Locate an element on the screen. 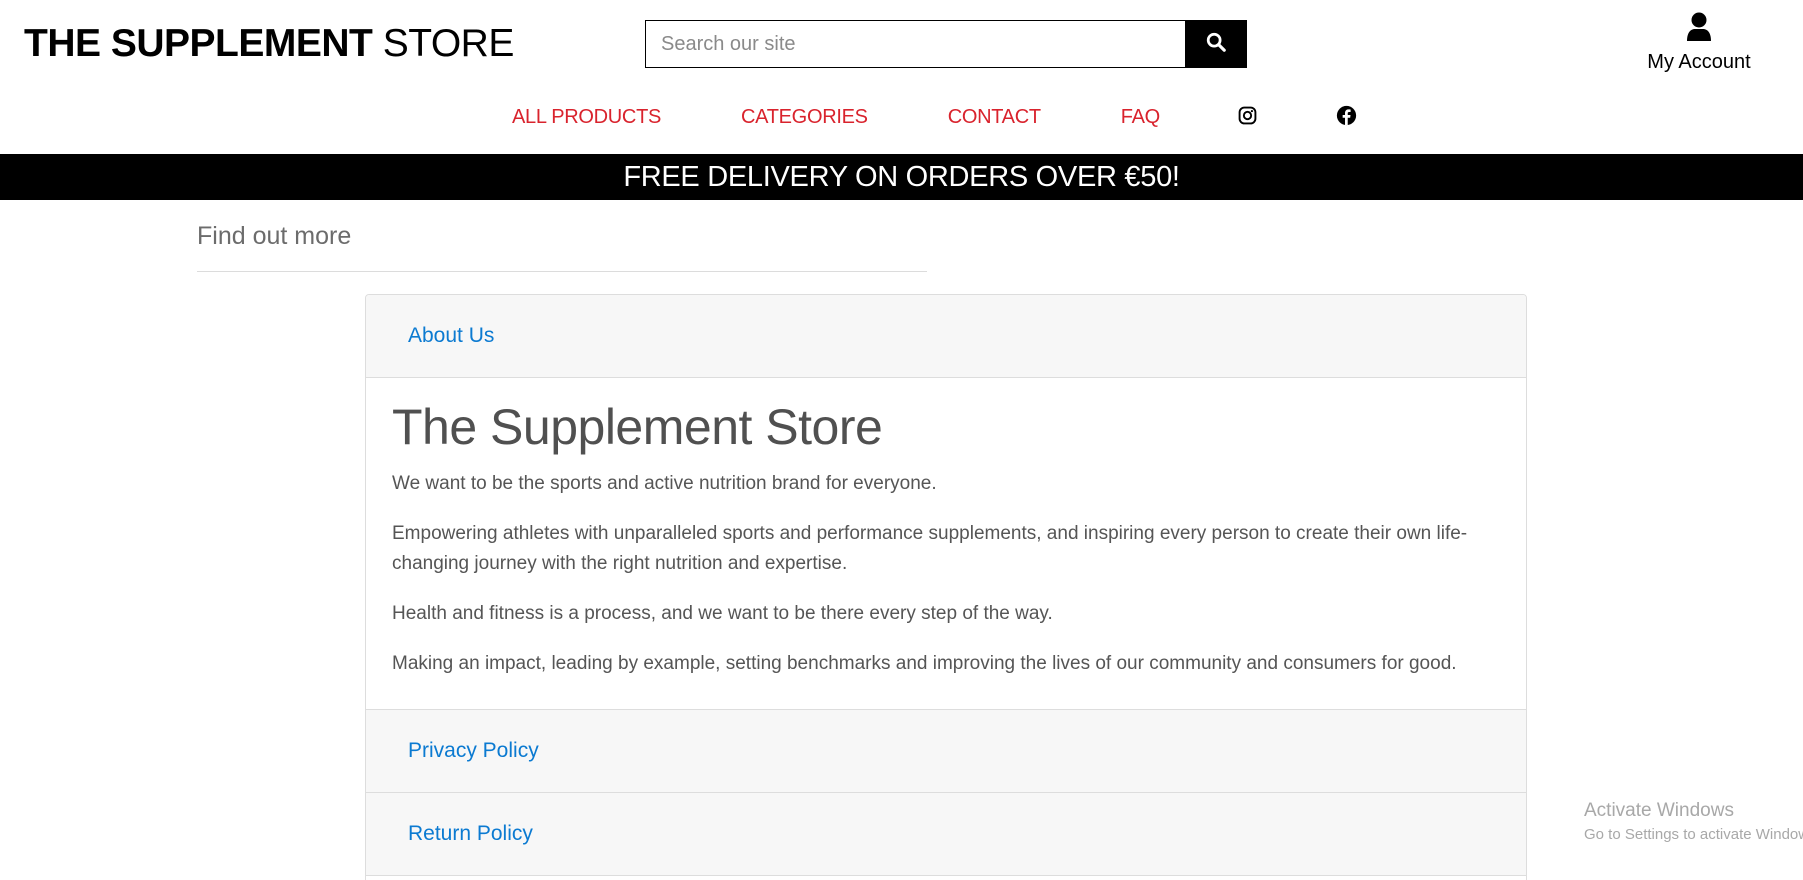 This screenshot has height=880, width=1803. free-delivery-banner: FREE DELIVERY ON ORDERS OVER €50! is located at coordinates (901, 177).